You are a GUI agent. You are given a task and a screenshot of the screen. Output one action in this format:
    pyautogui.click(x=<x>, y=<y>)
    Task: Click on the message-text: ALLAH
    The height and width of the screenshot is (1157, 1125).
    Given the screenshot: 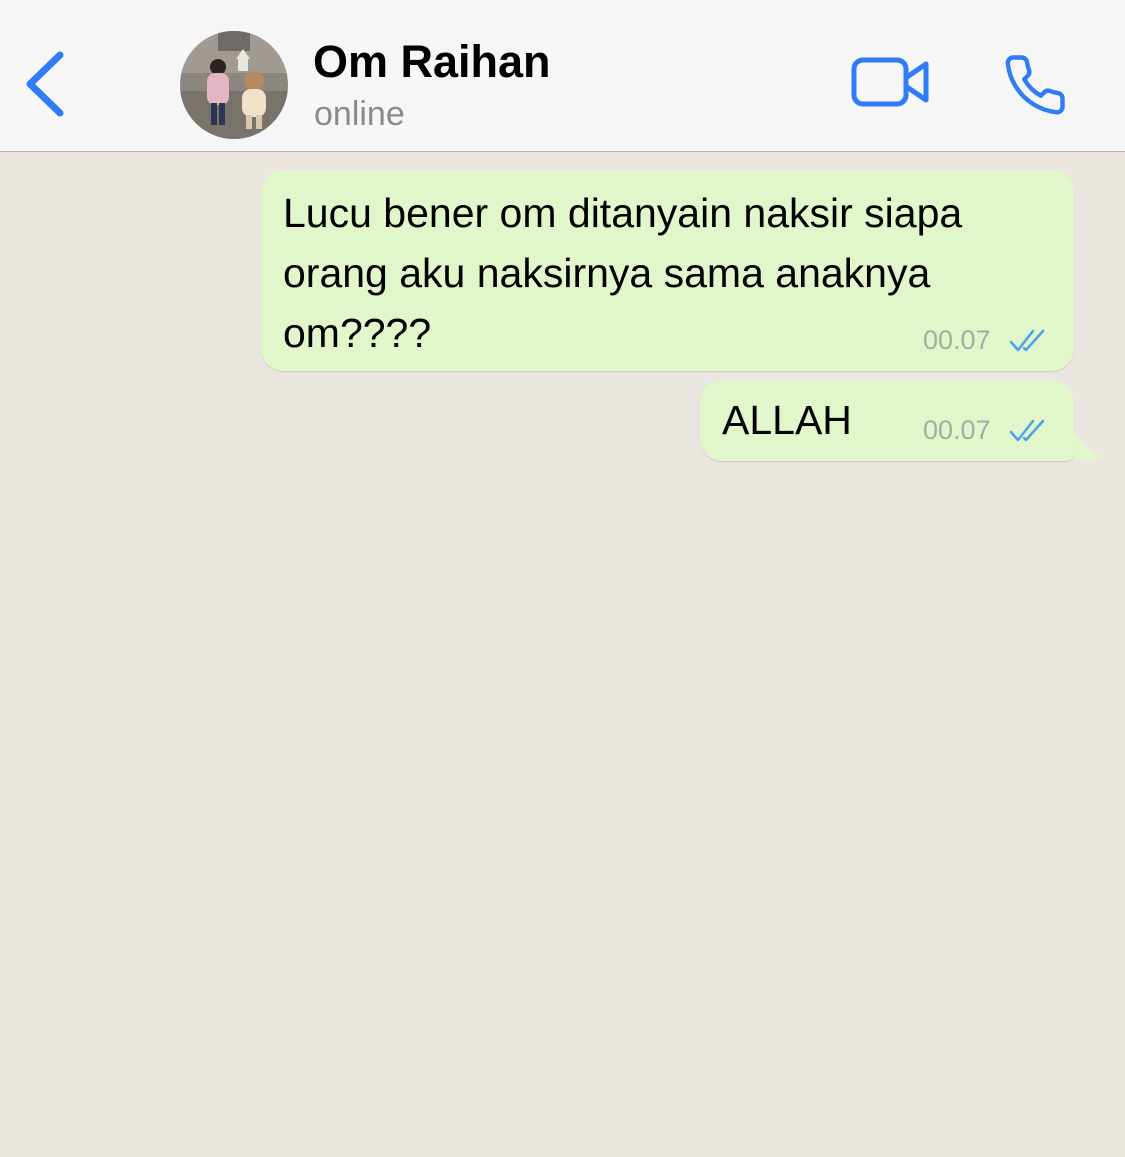 What is the action you would take?
    pyautogui.click(x=787, y=420)
    